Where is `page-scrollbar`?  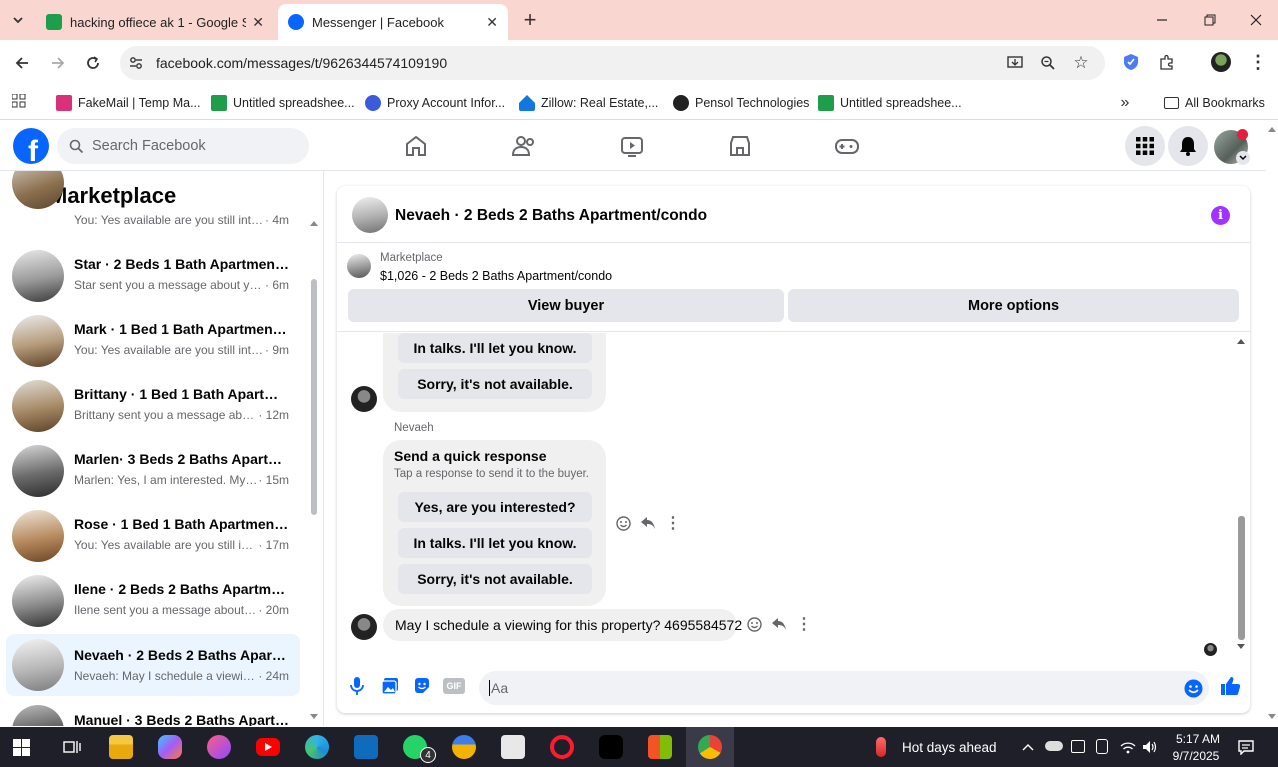 page-scrollbar is located at coordinates (1272, 424).